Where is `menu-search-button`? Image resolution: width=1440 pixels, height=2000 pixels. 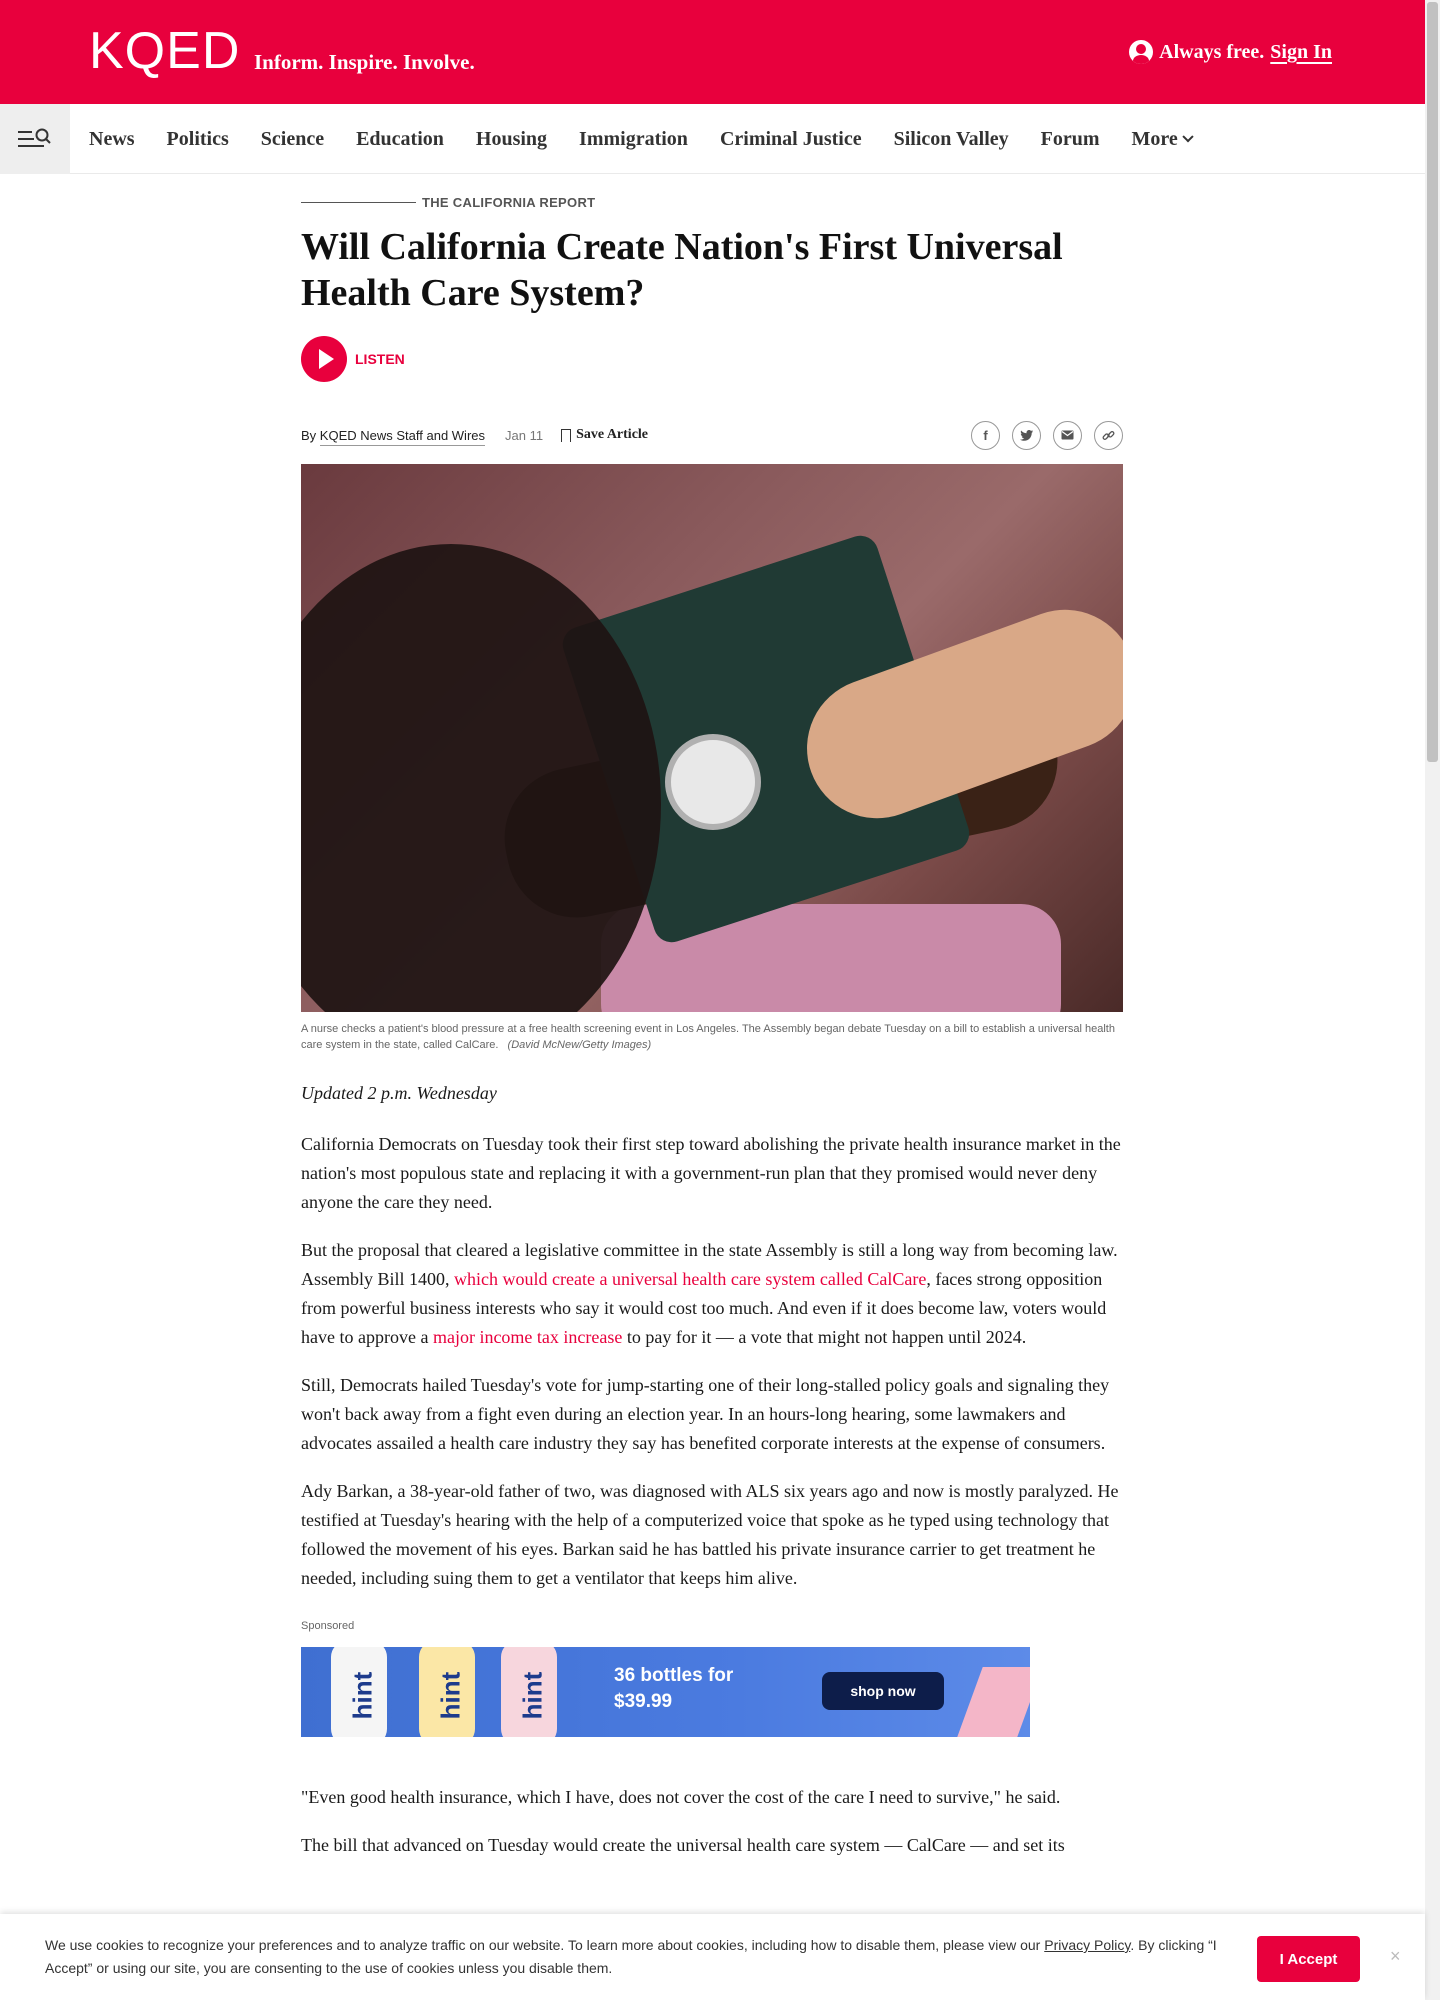 menu-search-button is located at coordinates (35, 139).